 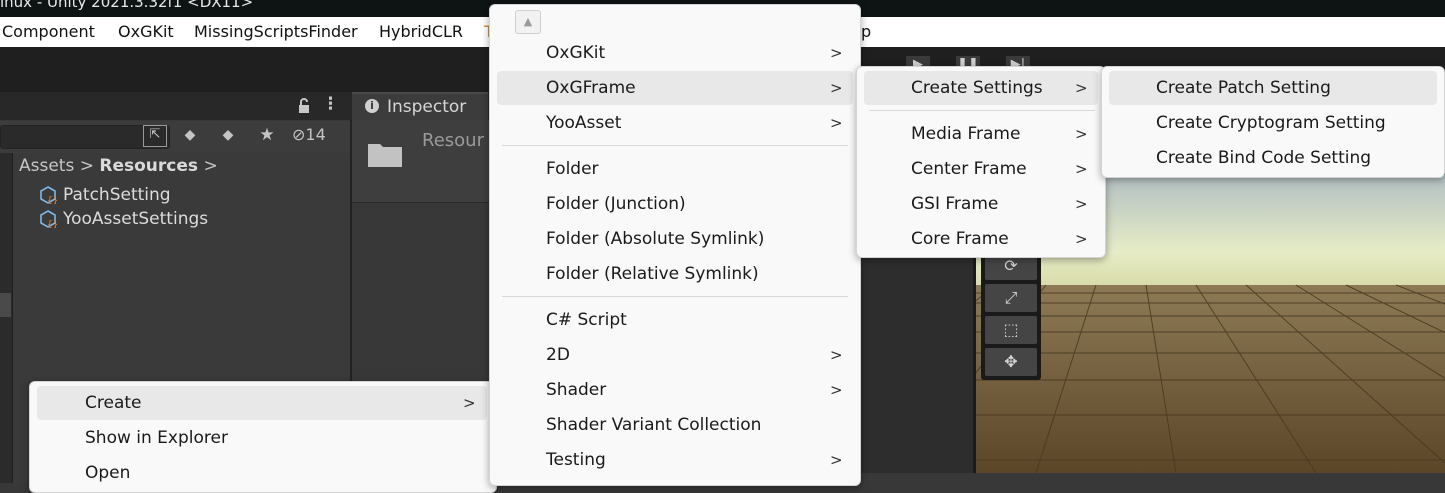 What do you see at coordinates (1011, 362) in the screenshot?
I see `transform-tool-button: ✥` at bounding box center [1011, 362].